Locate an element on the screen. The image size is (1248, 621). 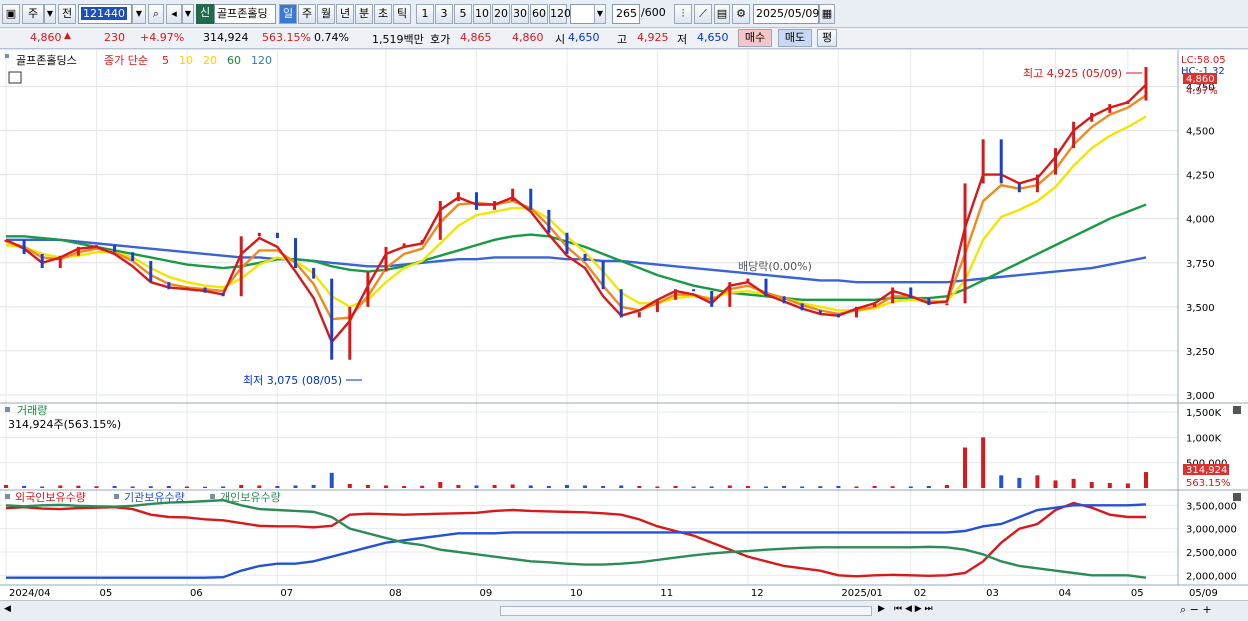
vol-tag: 314,924 is located at coordinates (1206, 470).